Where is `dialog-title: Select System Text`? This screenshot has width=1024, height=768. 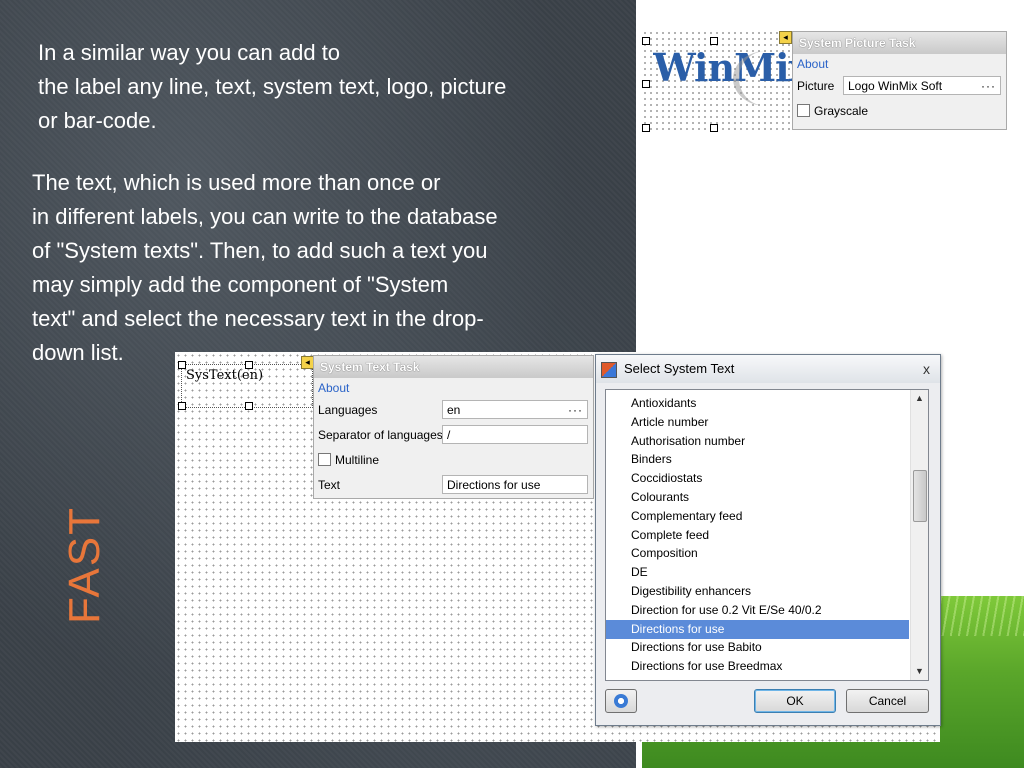 dialog-title: Select System Text is located at coordinates (679, 368).